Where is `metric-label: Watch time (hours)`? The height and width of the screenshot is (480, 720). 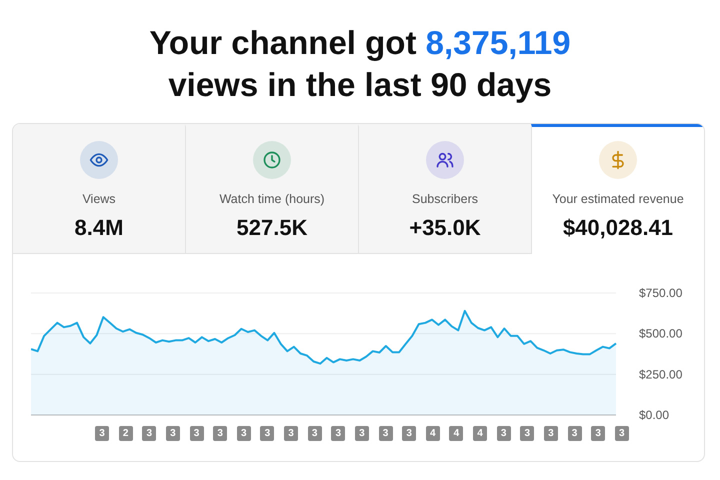 metric-label: Watch time (hours) is located at coordinates (272, 199).